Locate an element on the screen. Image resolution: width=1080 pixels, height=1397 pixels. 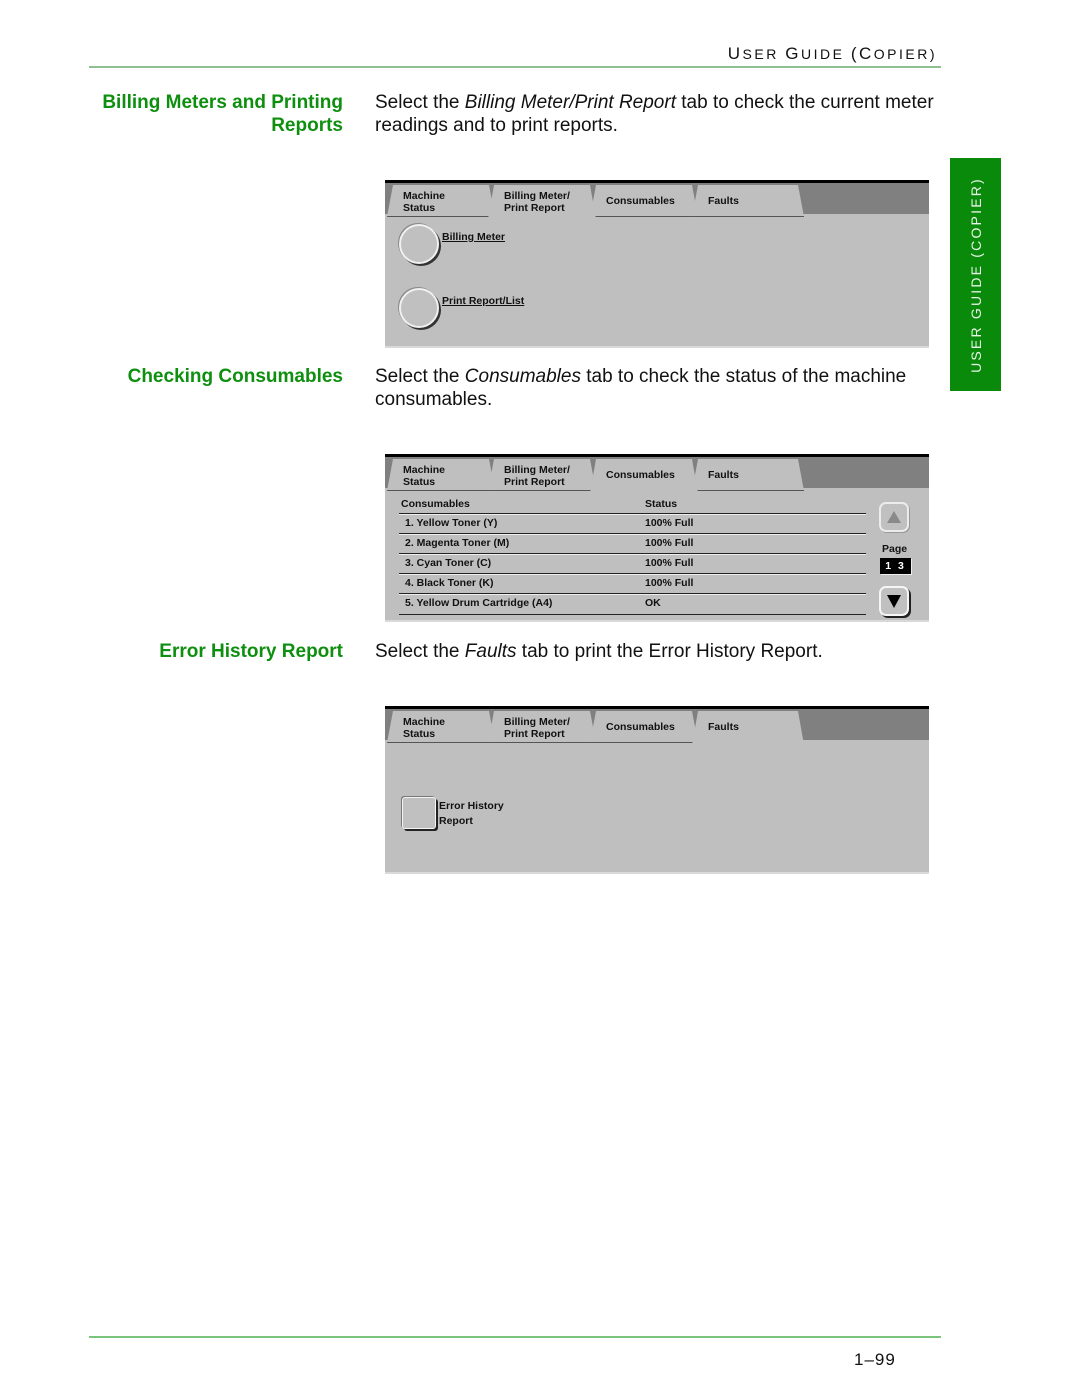
side-chapter-tab: USER GUIDE (COPIER) is located at coordinates (975, 274).